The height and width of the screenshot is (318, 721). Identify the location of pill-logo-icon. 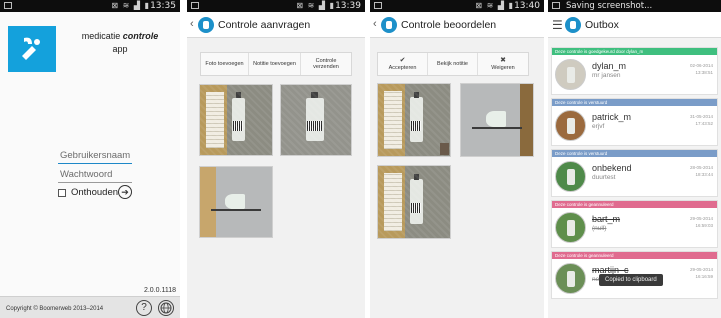
(31, 48).